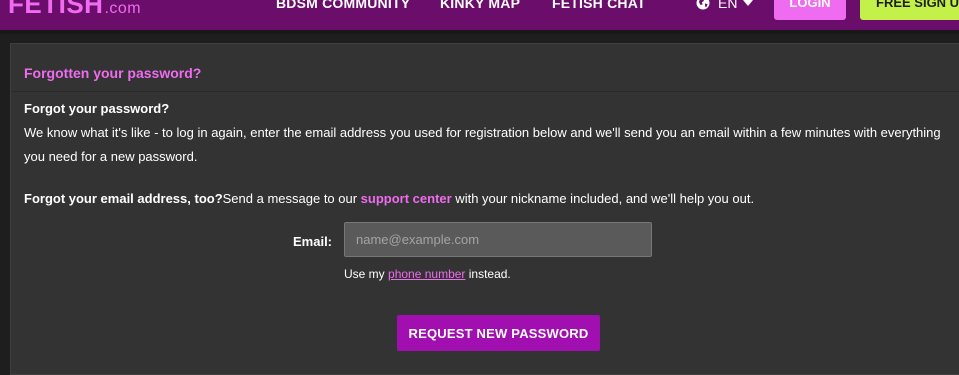 The image size is (959, 375). Describe the element at coordinates (480, 6) in the screenshot. I see `nav-kinky-map: KINKY MAP` at that location.